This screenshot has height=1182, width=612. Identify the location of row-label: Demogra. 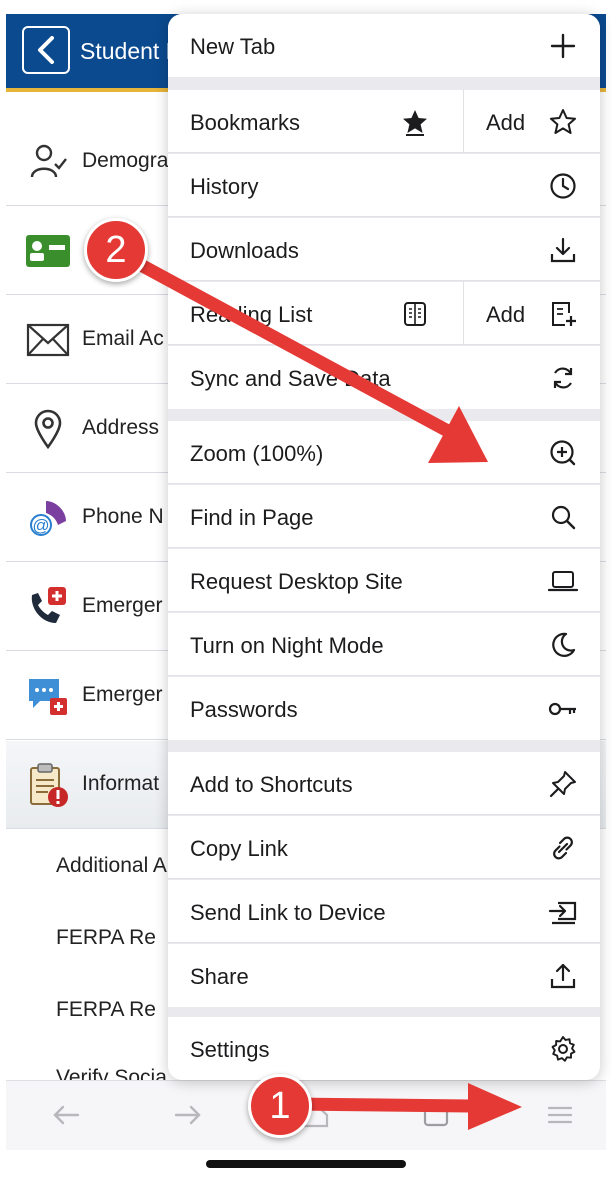
(125, 160).